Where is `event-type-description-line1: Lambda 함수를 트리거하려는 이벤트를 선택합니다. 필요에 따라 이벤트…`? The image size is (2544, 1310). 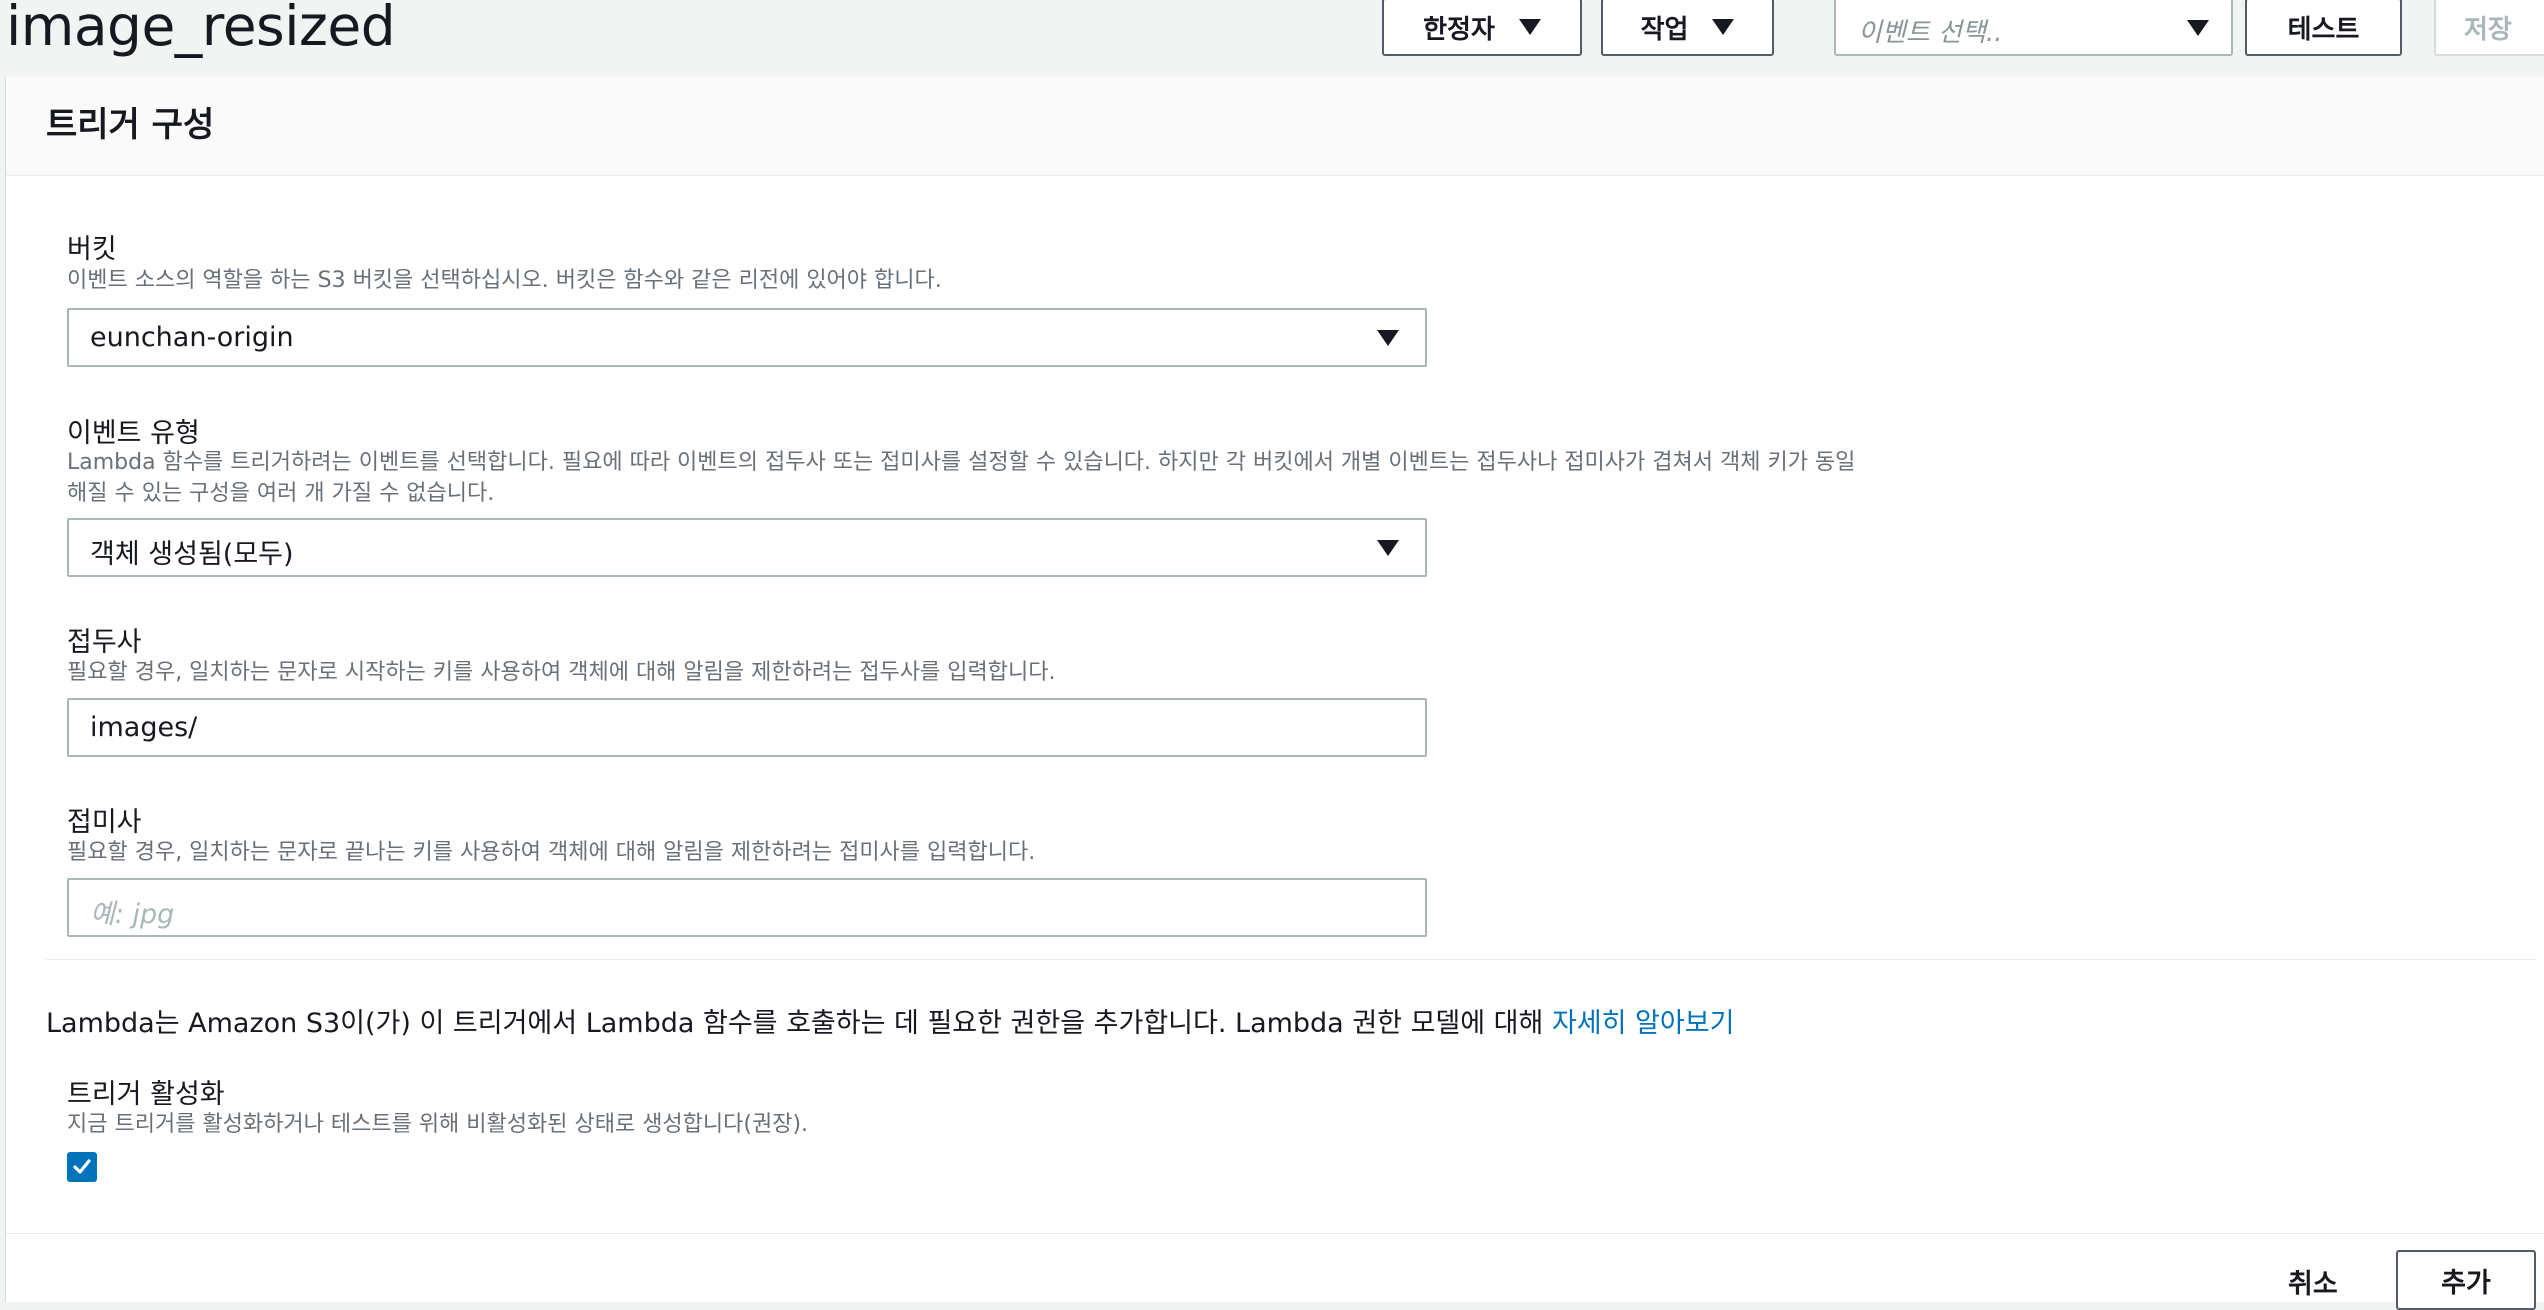 event-type-description-line1: Lambda 함수를 트리거하려는 이벤트를 선택합니다. 필요에 따라 이벤트… is located at coordinates (961, 462).